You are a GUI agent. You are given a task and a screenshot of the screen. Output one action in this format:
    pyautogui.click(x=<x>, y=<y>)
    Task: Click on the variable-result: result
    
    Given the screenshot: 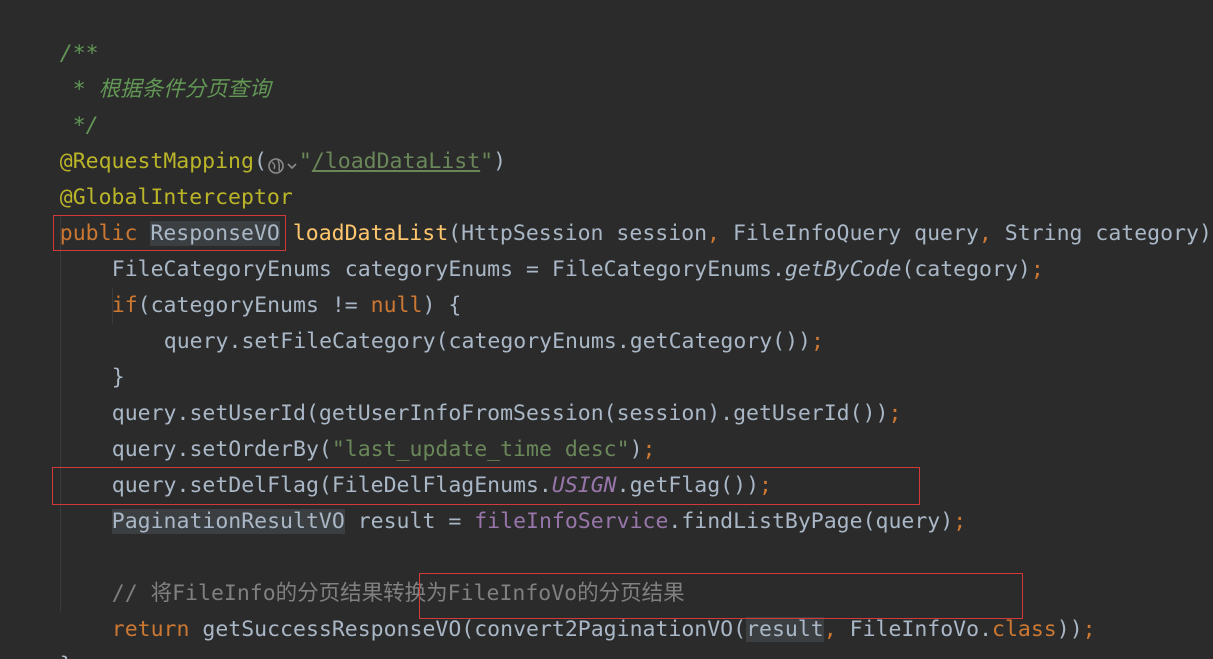 What is the action you would take?
    pyautogui.click(x=785, y=629)
    